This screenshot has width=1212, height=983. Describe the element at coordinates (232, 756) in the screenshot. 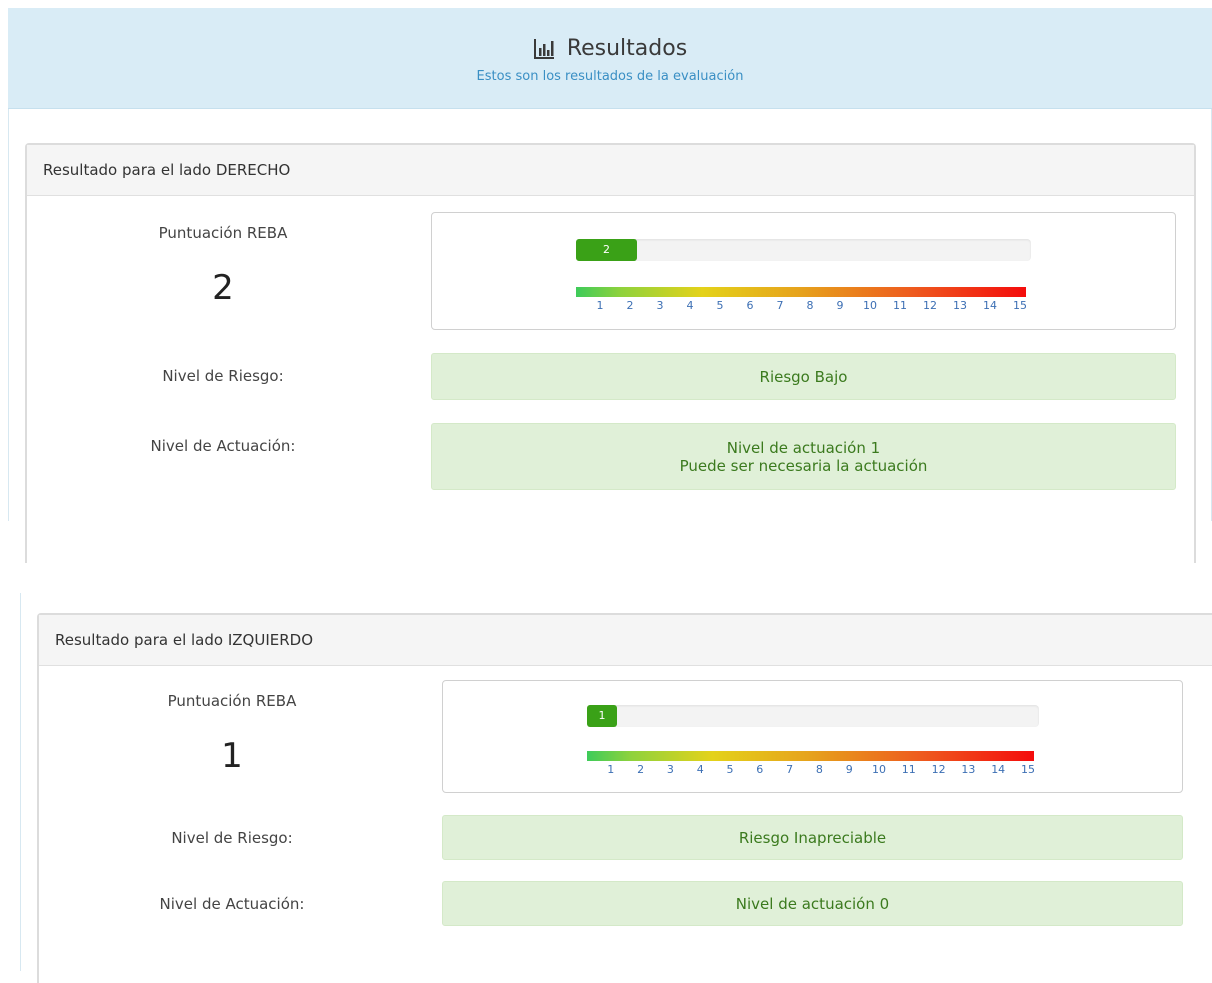

I see `score-value: 1` at that location.